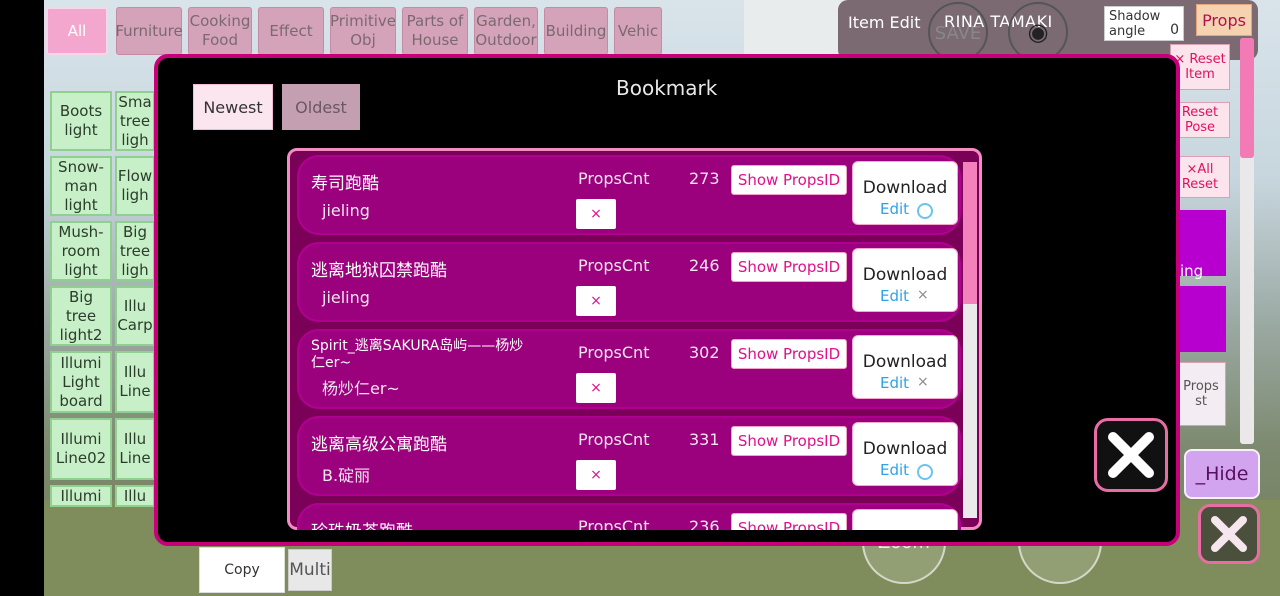 The image size is (1280, 596). What do you see at coordinates (1229, 534) in the screenshot?
I see `close-small-icon` at bounding box center [1229, 534].